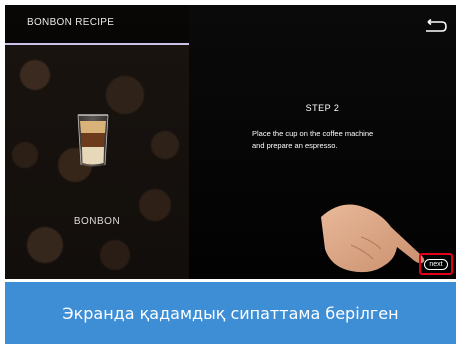  What do you see at coordinates (97, 221) in the screenshot?
I see `product-name: BONBON` at bounding box center [97, 221].